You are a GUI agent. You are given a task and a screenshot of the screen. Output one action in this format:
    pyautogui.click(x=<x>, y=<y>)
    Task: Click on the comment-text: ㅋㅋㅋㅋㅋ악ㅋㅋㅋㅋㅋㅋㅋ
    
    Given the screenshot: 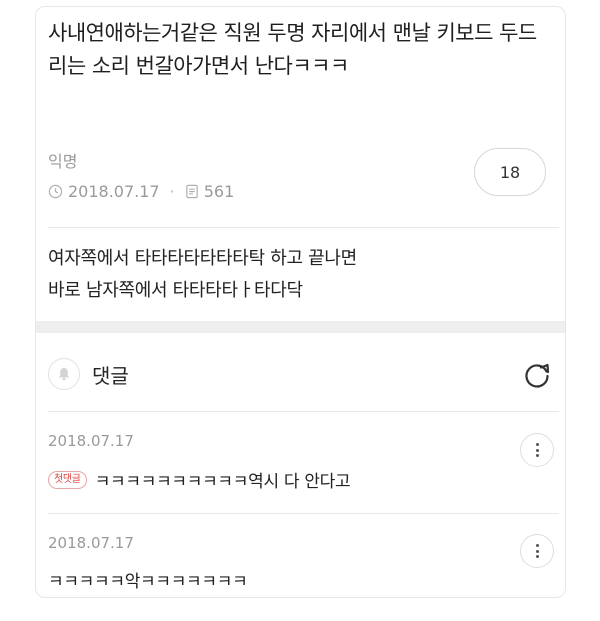 What is the action you would take?
    pyautogui.click(x=148, y=582)
    